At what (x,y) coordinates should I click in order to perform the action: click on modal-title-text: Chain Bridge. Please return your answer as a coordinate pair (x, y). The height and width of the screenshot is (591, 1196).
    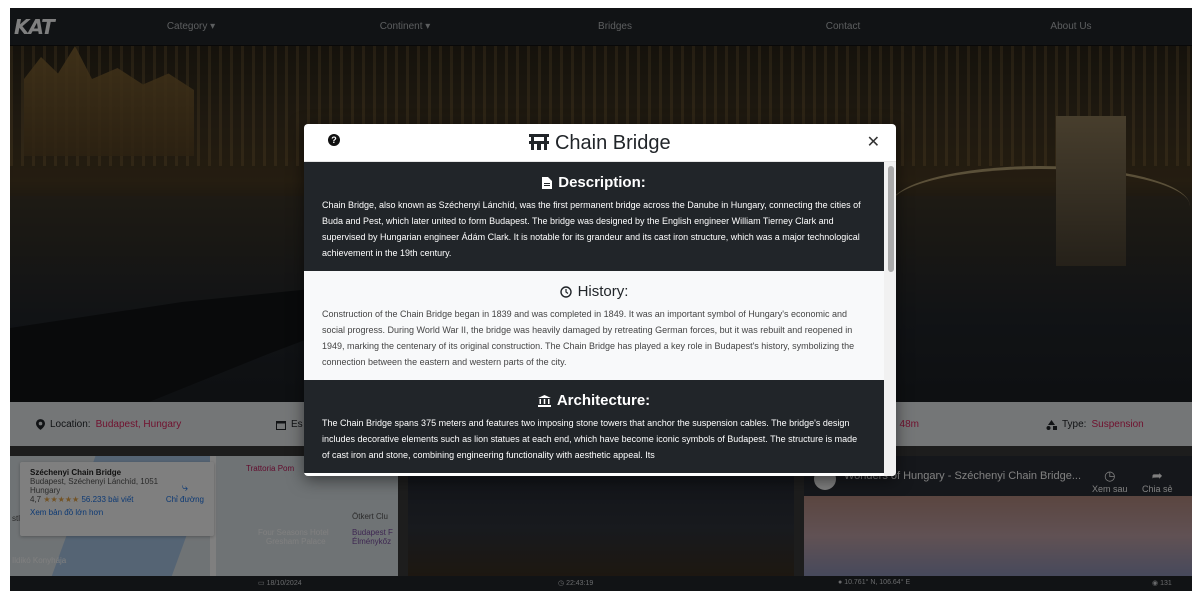
    Looking at the image, I should click on (612, 143).